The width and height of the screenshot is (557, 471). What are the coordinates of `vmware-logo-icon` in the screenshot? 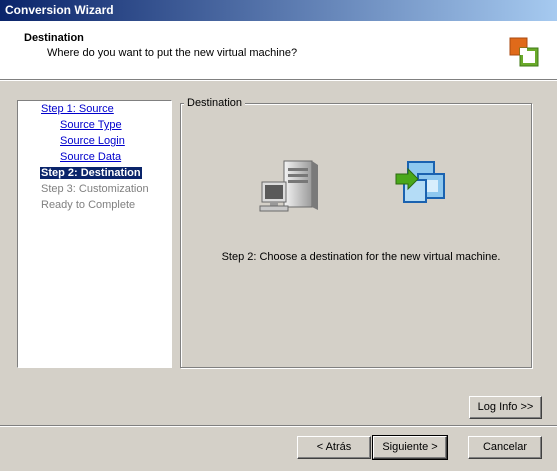 It's located at (524, 52).